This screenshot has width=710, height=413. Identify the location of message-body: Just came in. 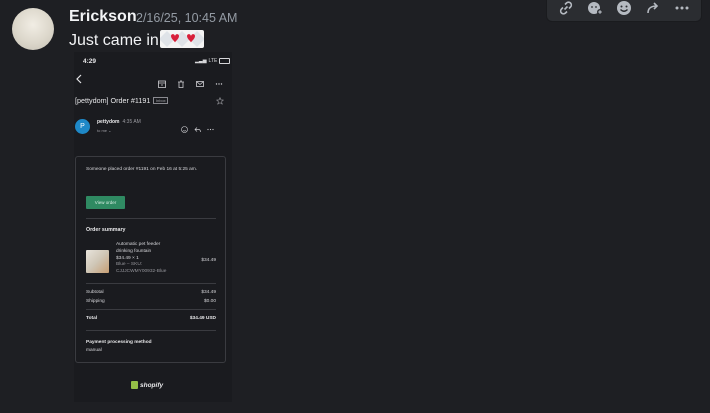
(114, 40).